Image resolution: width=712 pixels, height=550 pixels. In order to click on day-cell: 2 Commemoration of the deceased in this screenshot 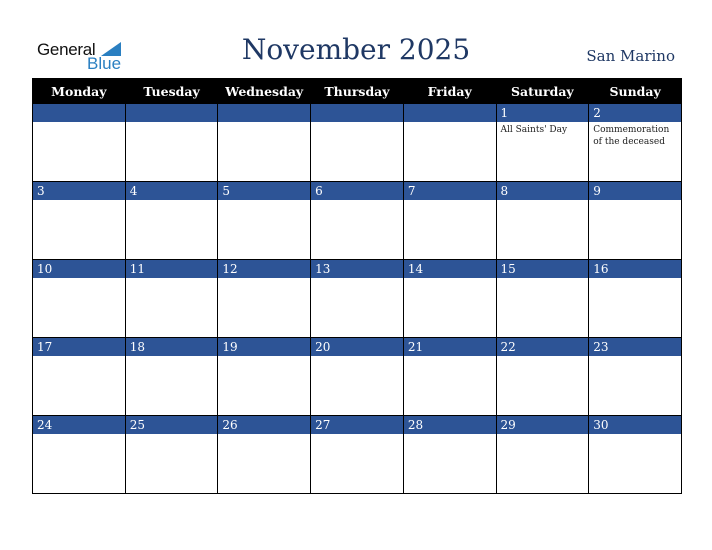, I will do `click(635, 142)`.